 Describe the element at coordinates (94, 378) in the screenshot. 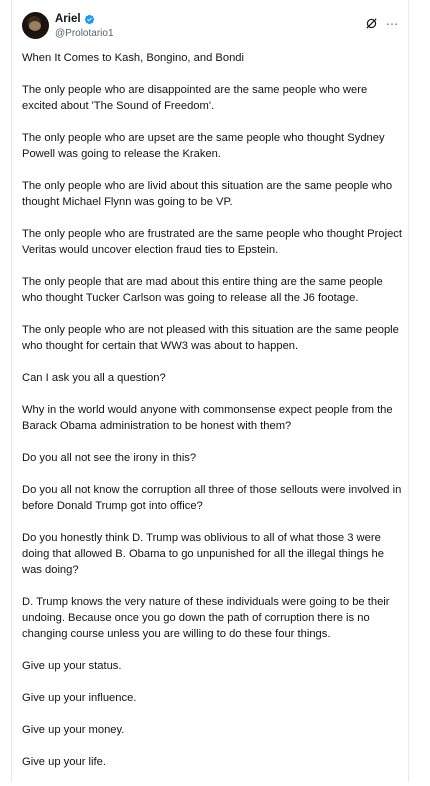

I see `post-paragraph: Can I ask you all a question?` at that location.